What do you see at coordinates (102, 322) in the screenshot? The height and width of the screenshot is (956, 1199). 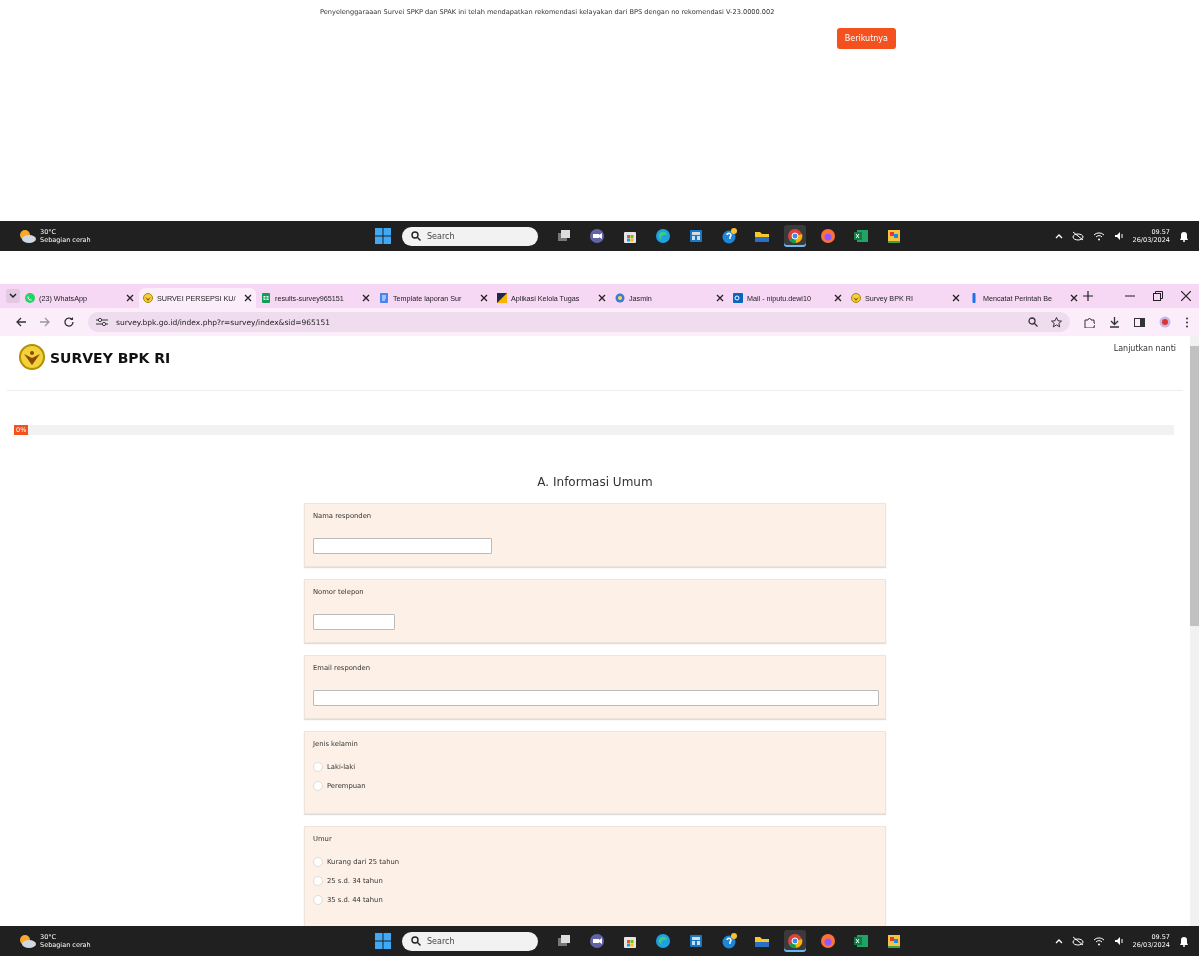 I see `site-settings-icon` at bounding box center [102, 322].